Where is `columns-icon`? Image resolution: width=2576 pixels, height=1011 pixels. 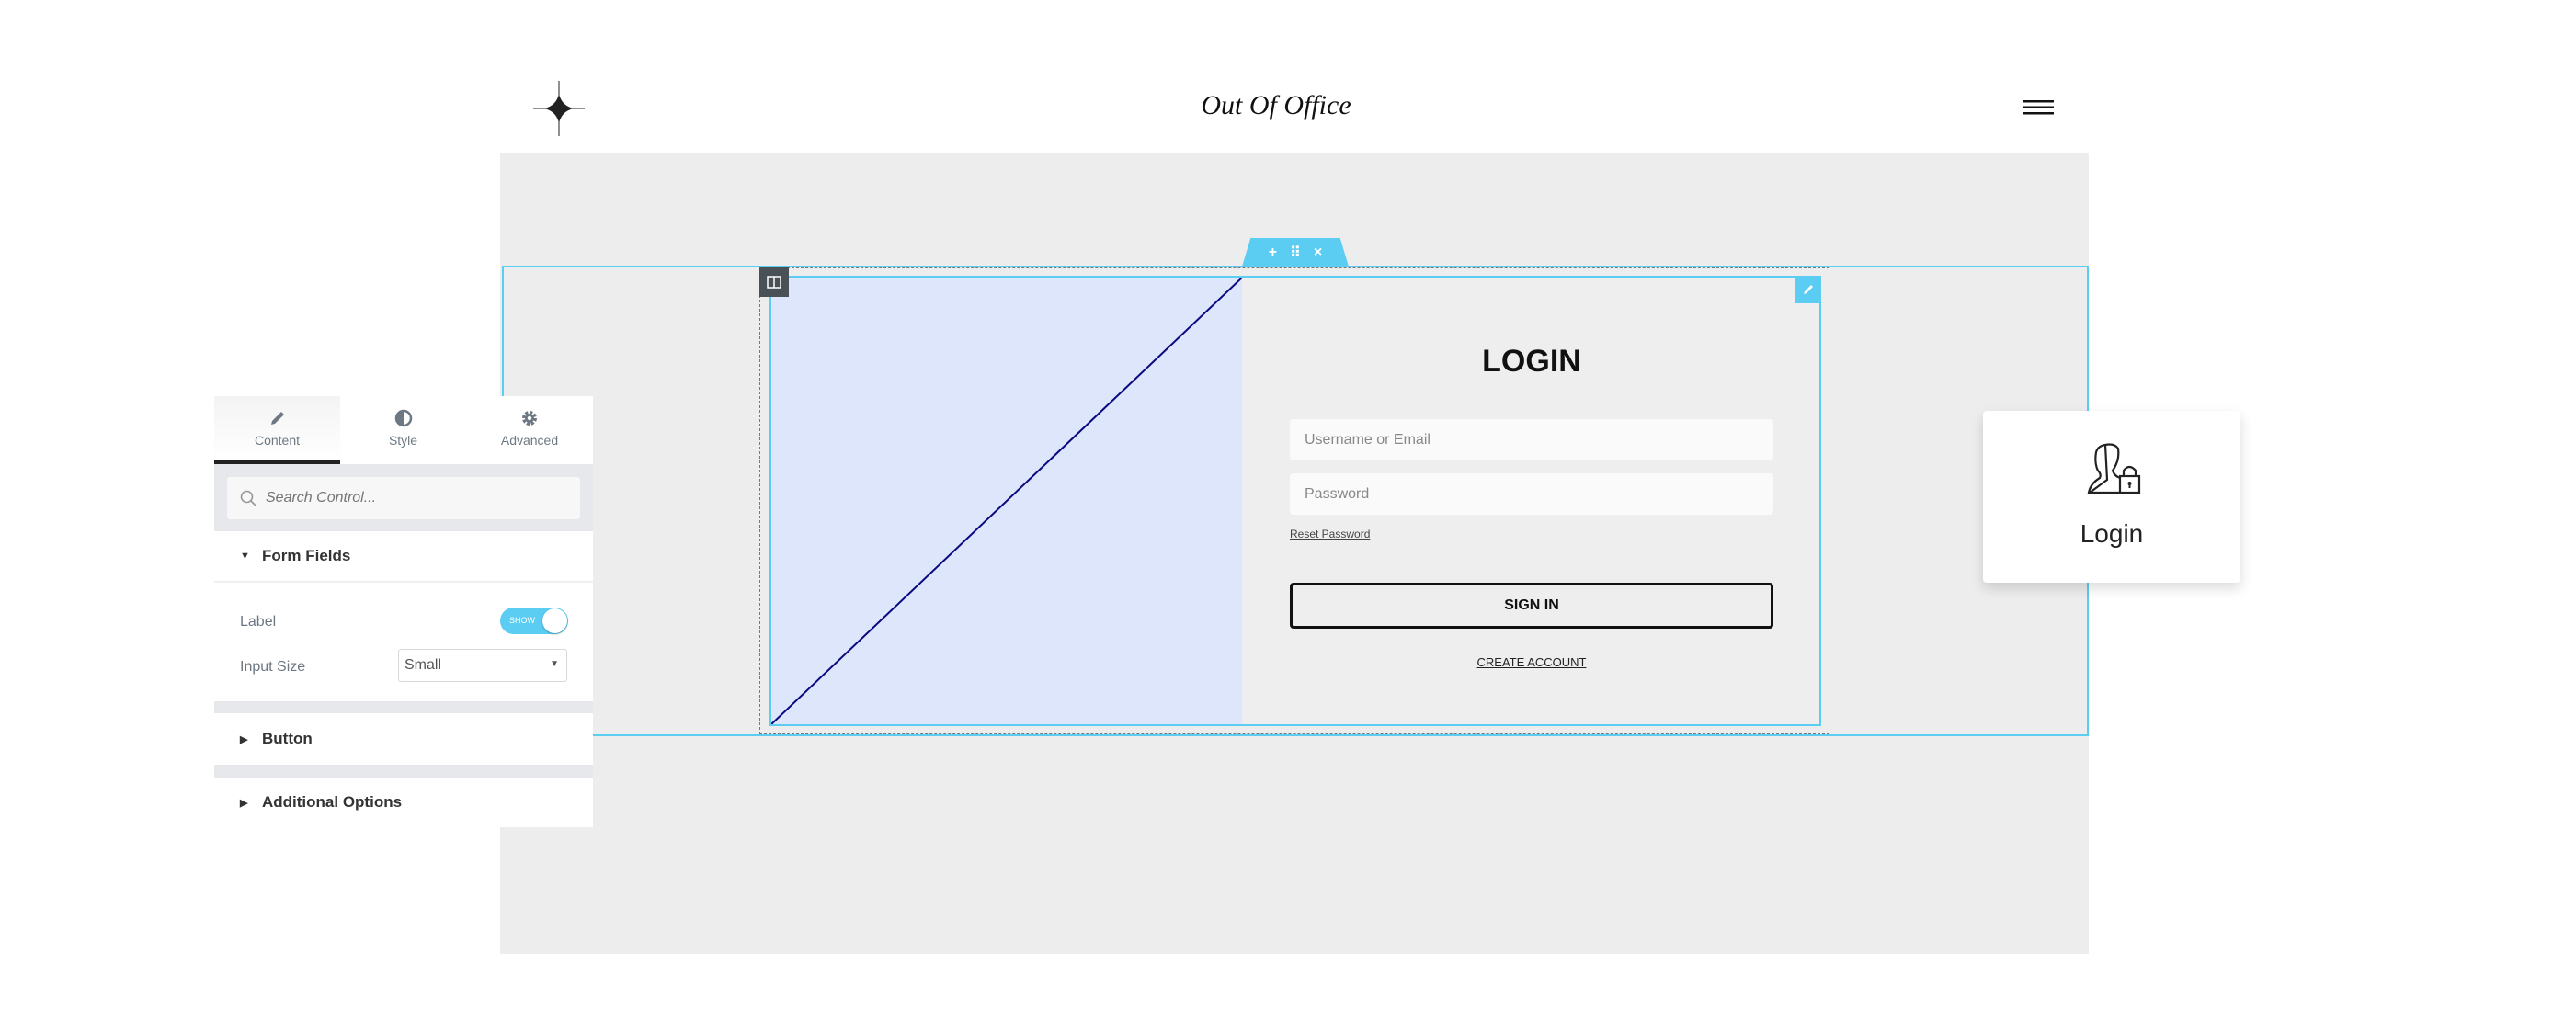
columns-icon is located at coordinates (774, 282).